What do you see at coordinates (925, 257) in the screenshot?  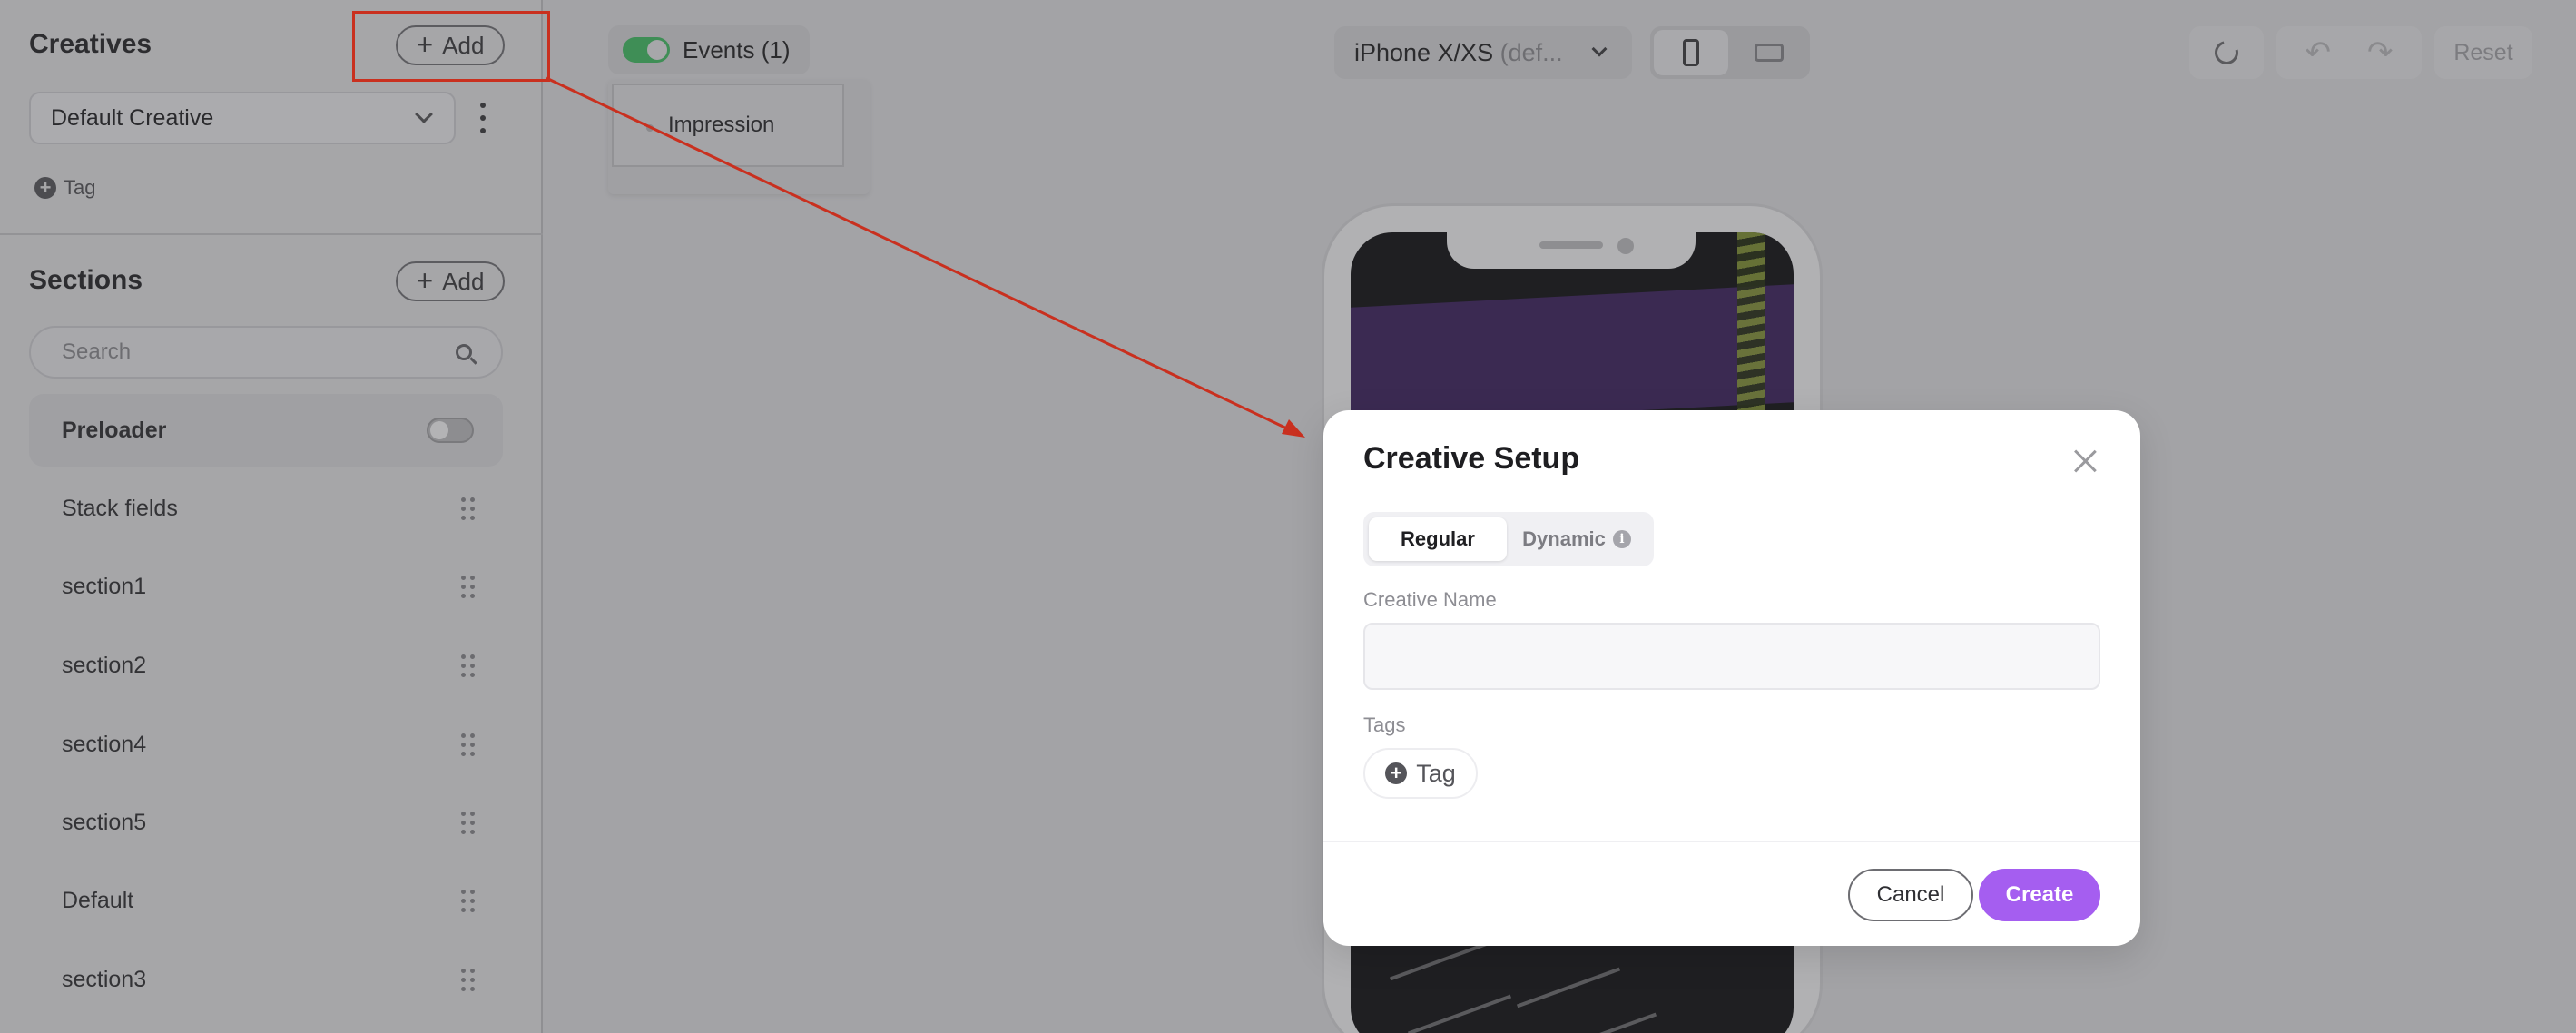 I see `annotation-arrow` at bounding box center [925, 257].